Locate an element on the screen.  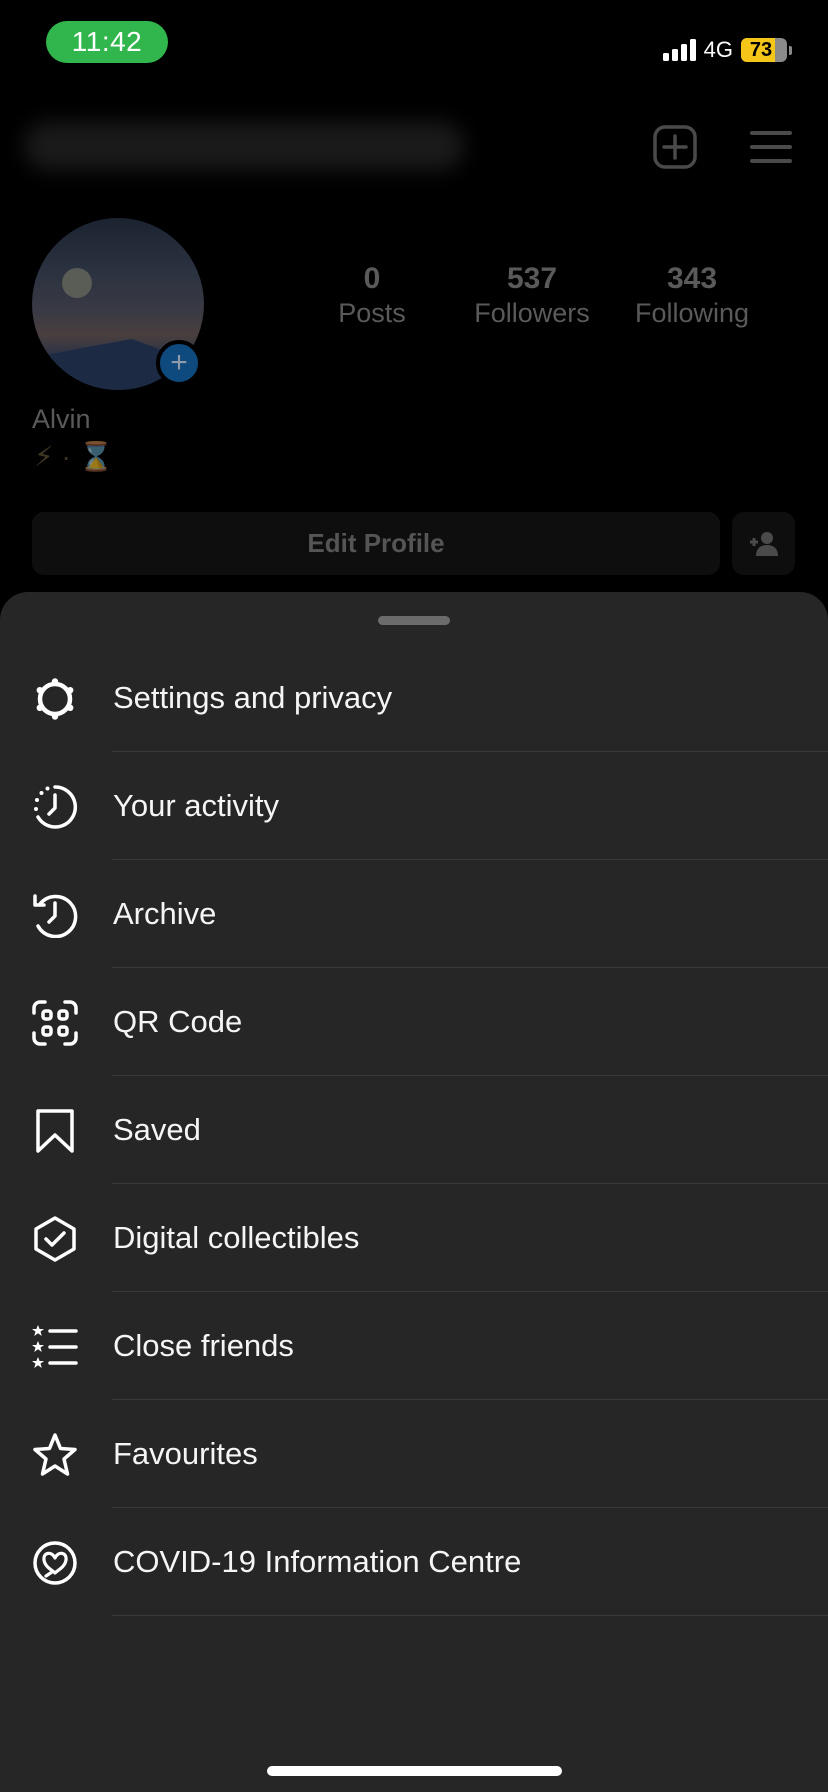
menu-item-digital-collectibles: Digital collectibles is located at coordinates (414, 1238).